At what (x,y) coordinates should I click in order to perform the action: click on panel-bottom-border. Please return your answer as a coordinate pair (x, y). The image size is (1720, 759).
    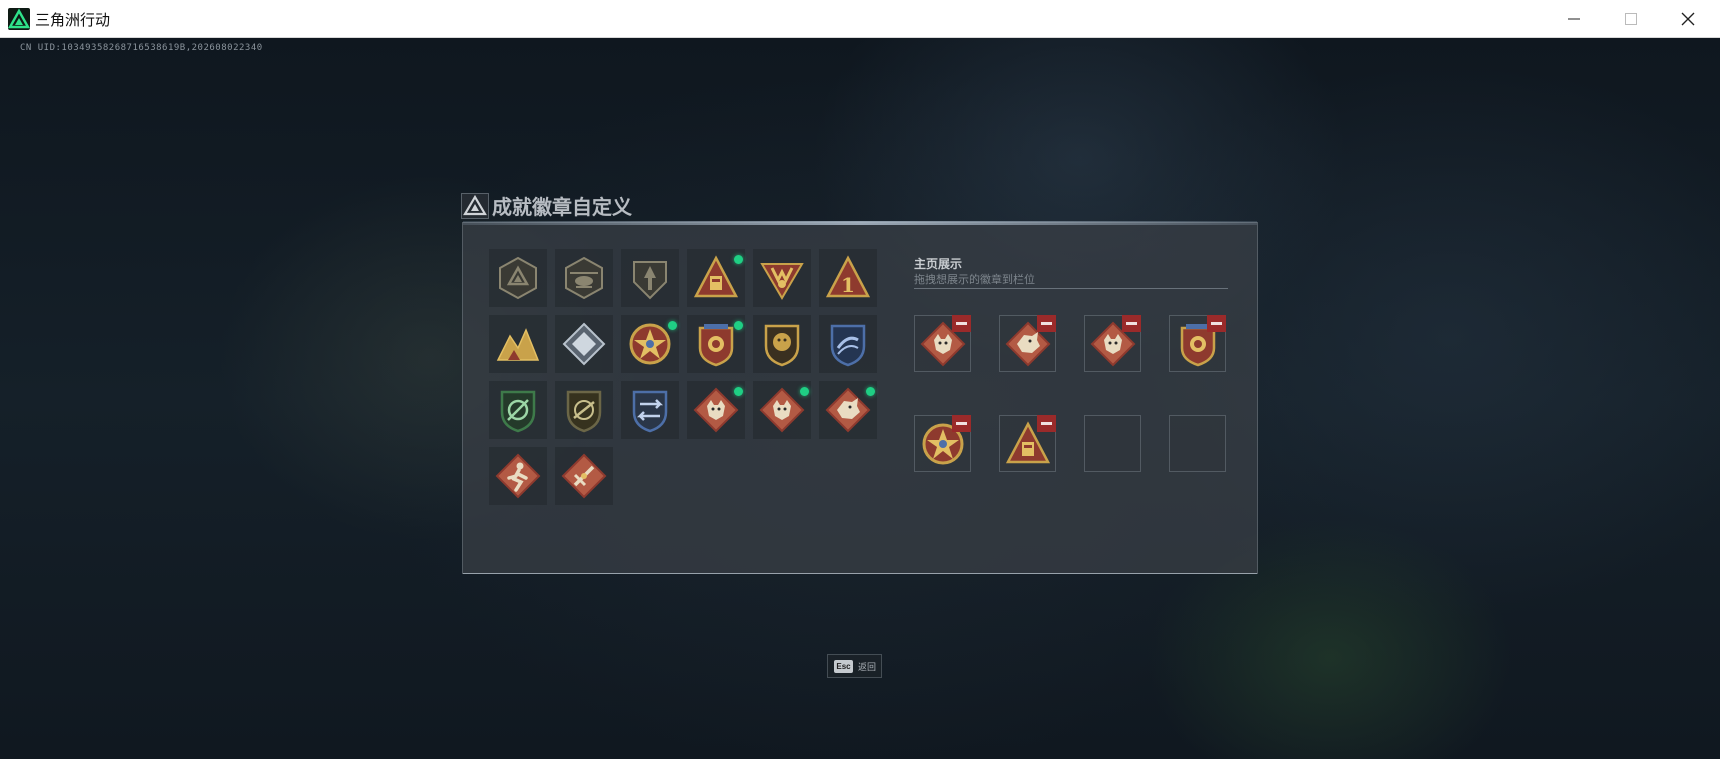
    Looking at the image, I should click on (860, 573).